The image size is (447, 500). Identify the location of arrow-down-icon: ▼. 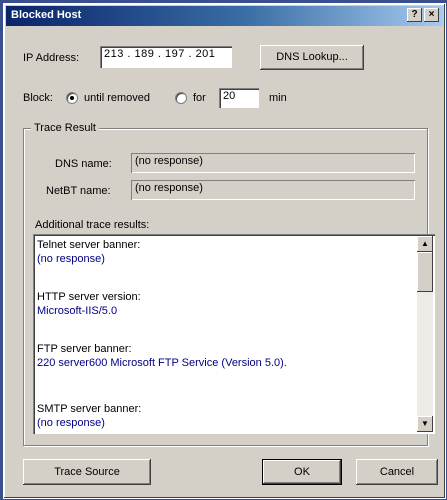
(425, 423).